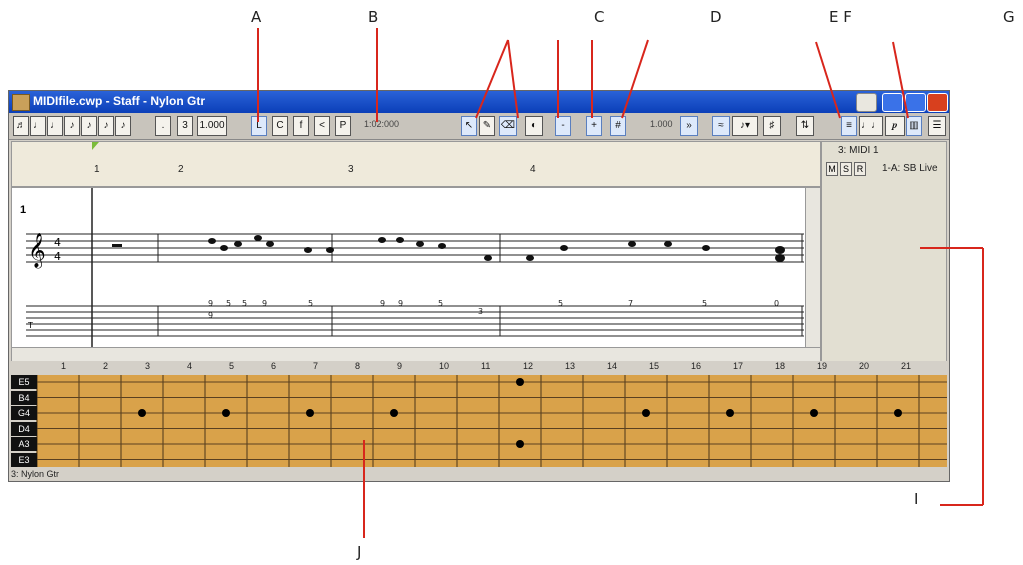 This screenshot has height=565, width=1023. What do you see at coordinates (570, 366) in the screenshot?
I see `fret-number-13: 13` at bounding box center [570, 366].